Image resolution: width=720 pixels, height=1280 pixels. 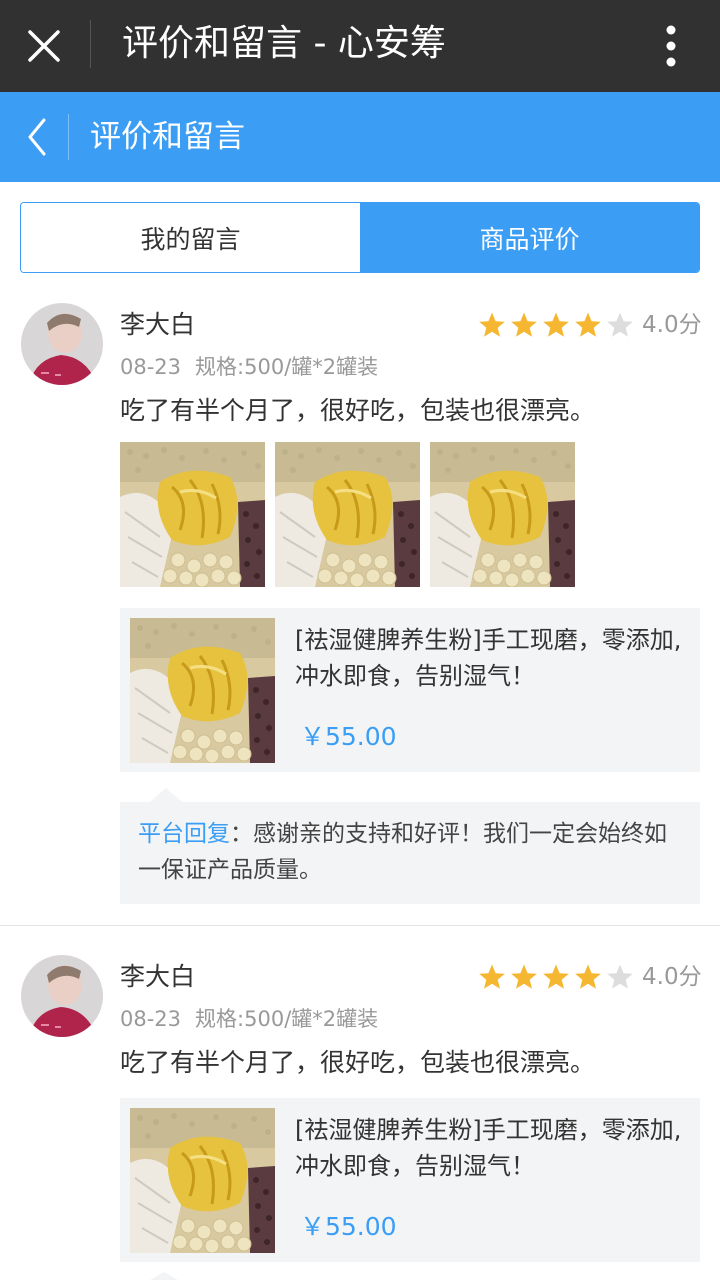 What do you see at coordinates (167, 137) in the screenshot?
I see `page-title: 评价和留言` at bounding box center [167, 137].